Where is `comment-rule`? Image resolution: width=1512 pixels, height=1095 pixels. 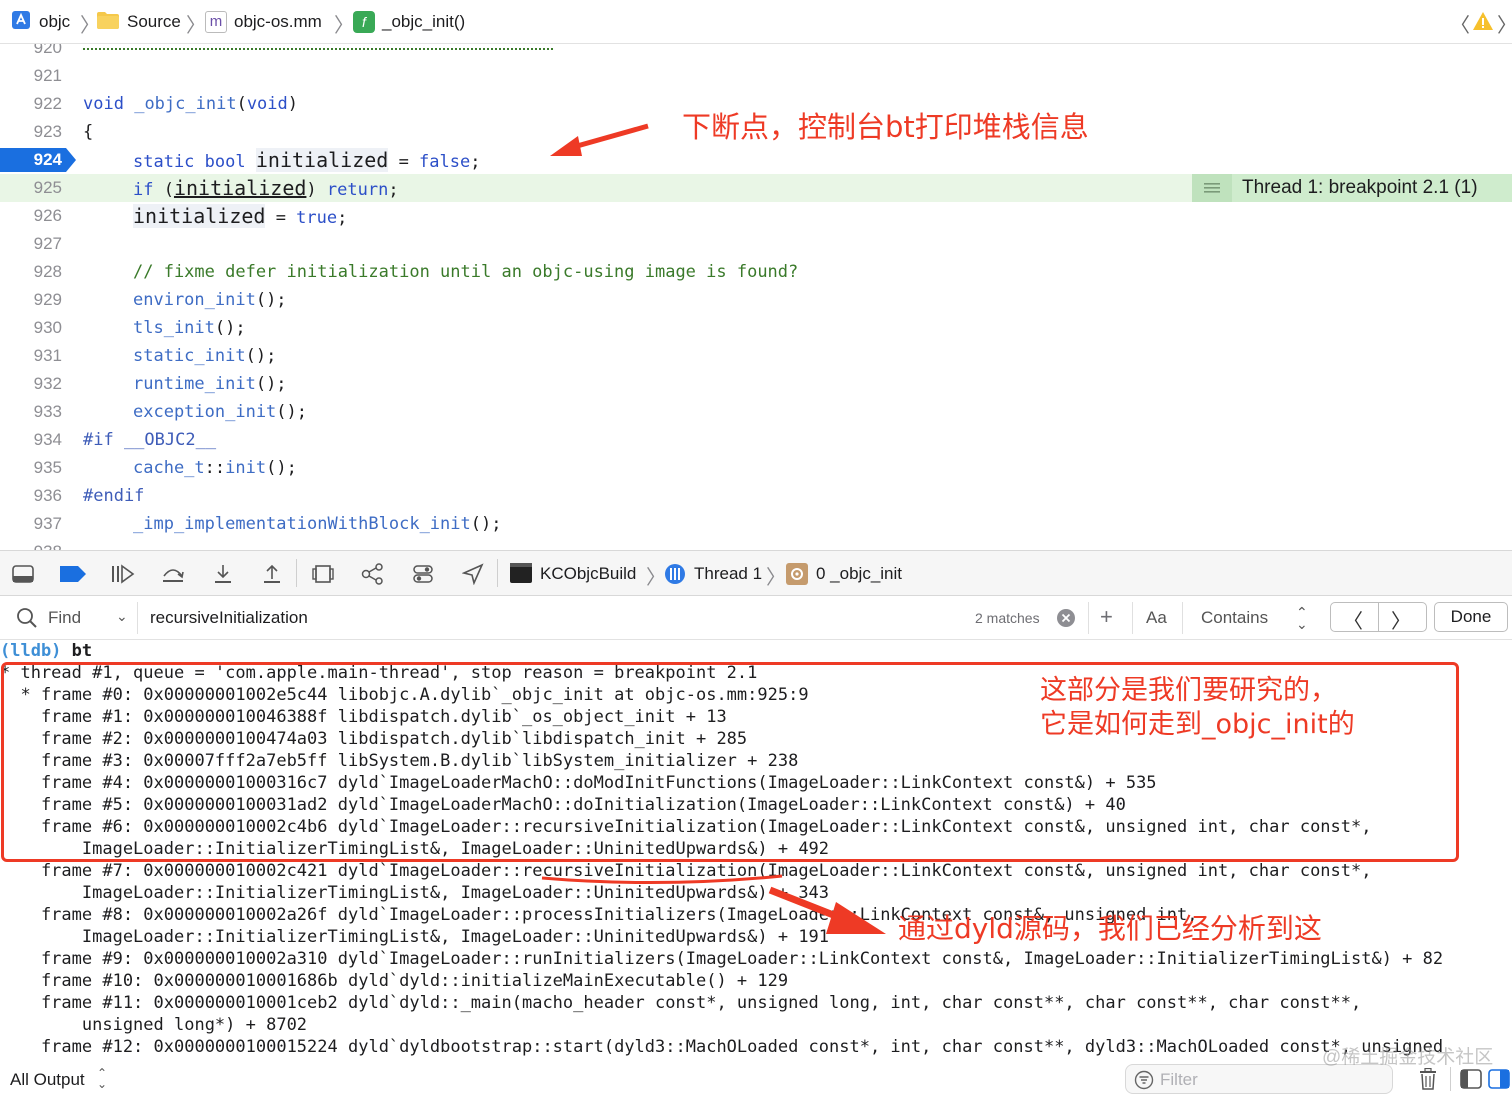
comment-rule is located at coordinates (318, 49).